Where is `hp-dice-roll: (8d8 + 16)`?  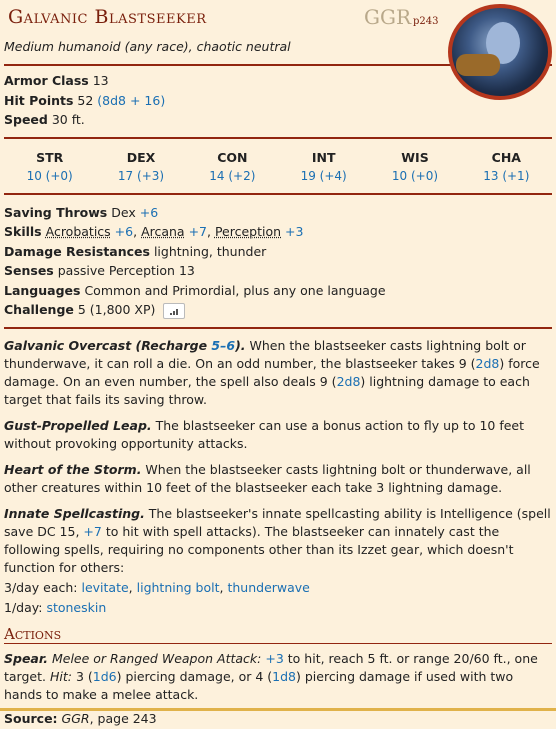
hp-dice-roll: (8d8 + 16) is located at coordinates (131, 100).